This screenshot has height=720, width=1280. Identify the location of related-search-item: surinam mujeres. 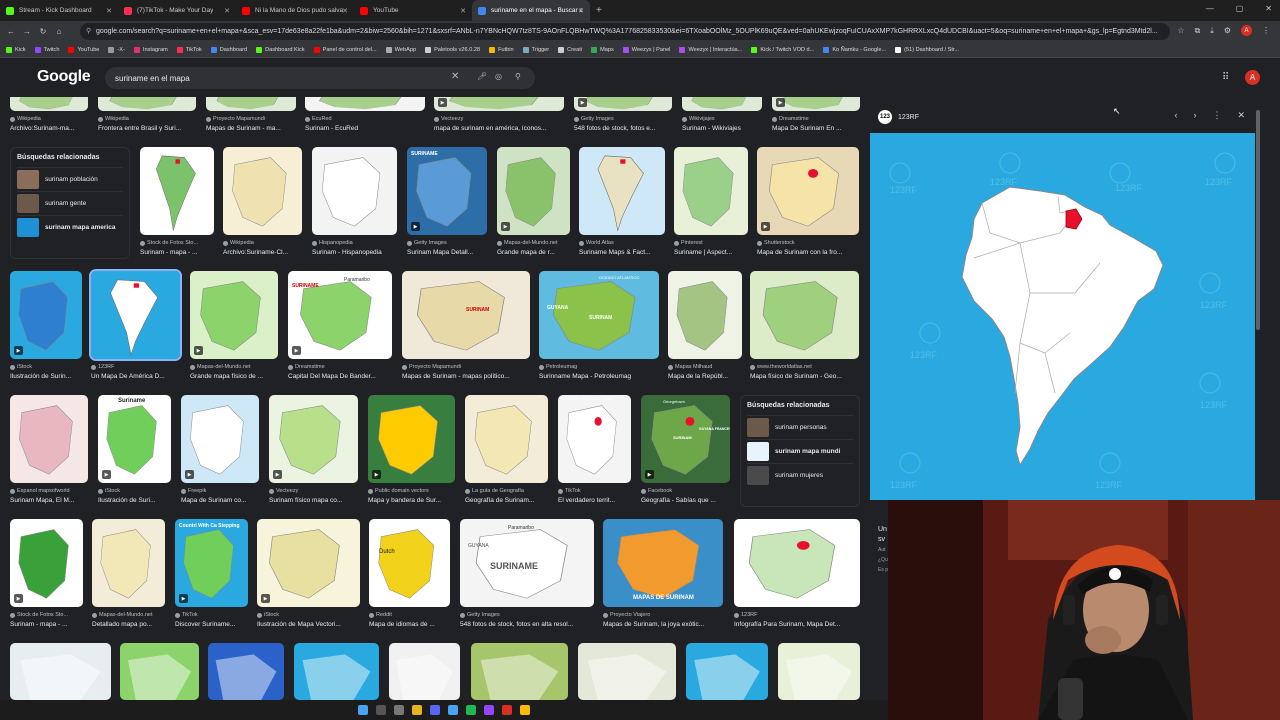
(800, 475).